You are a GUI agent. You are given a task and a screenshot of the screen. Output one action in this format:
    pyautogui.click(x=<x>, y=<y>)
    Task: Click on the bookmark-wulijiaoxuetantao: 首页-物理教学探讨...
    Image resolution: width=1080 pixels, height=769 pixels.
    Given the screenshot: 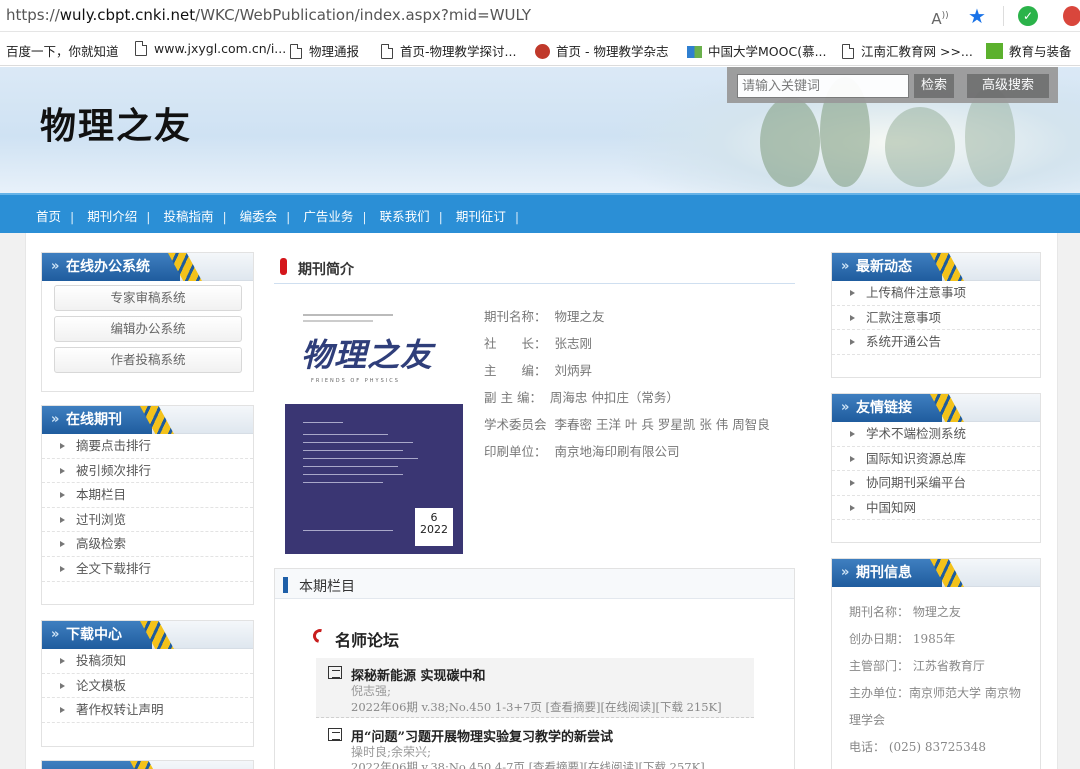 What is the action you would take?
    pyautogui.click(x=448, y=50)
    